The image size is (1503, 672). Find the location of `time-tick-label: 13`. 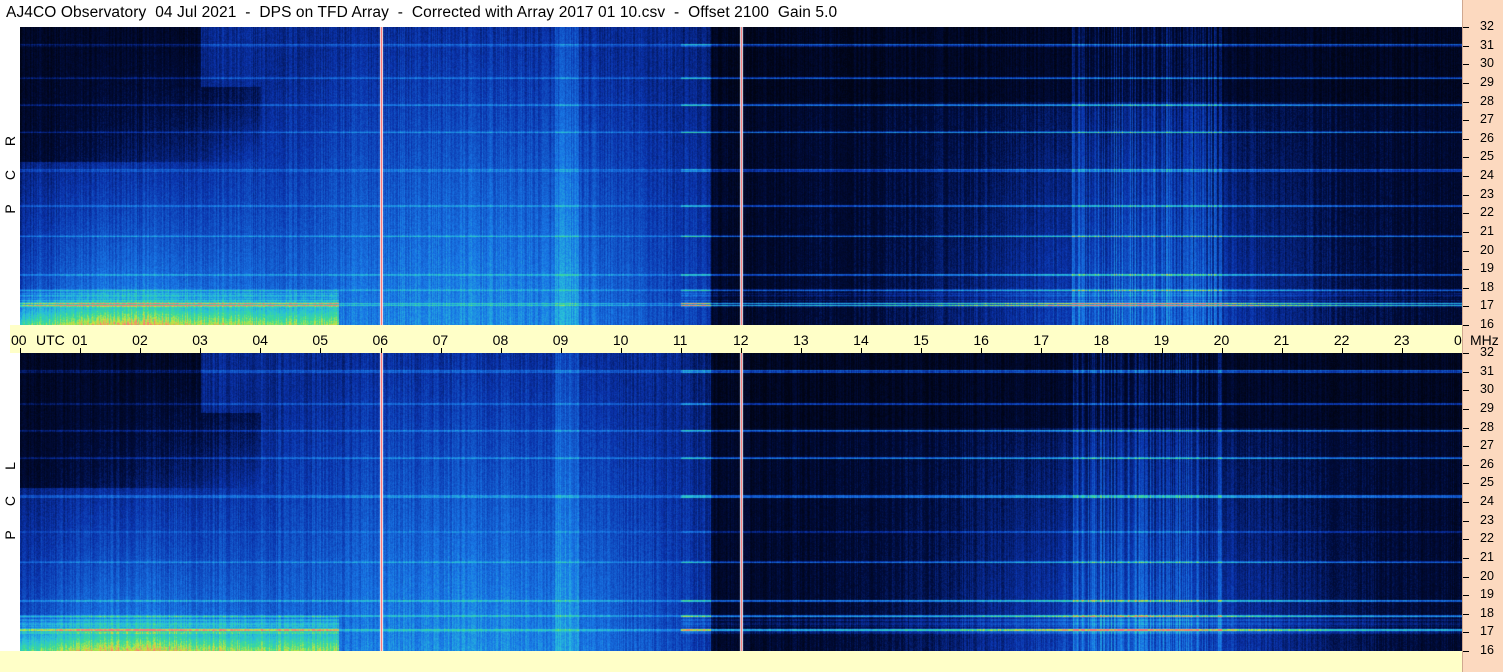

time-tick-label: 13 is located at coordinates (801, 340).